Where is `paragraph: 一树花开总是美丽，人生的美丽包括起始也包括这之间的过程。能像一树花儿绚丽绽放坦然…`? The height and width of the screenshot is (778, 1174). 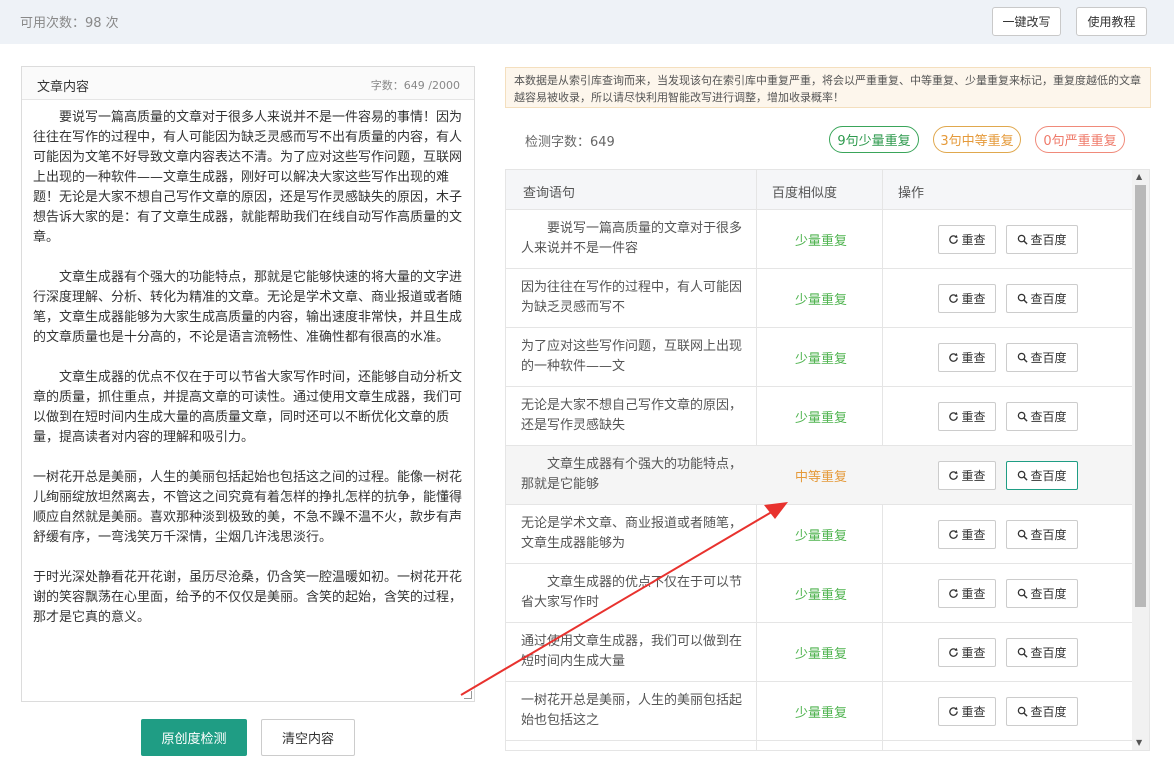 paragraph: 一树花开总是美丽，人生的美丽包括起始也包括这之间的过程。能像一树花儿绚丽绽放坦然… is located at coordinates (248, 507).